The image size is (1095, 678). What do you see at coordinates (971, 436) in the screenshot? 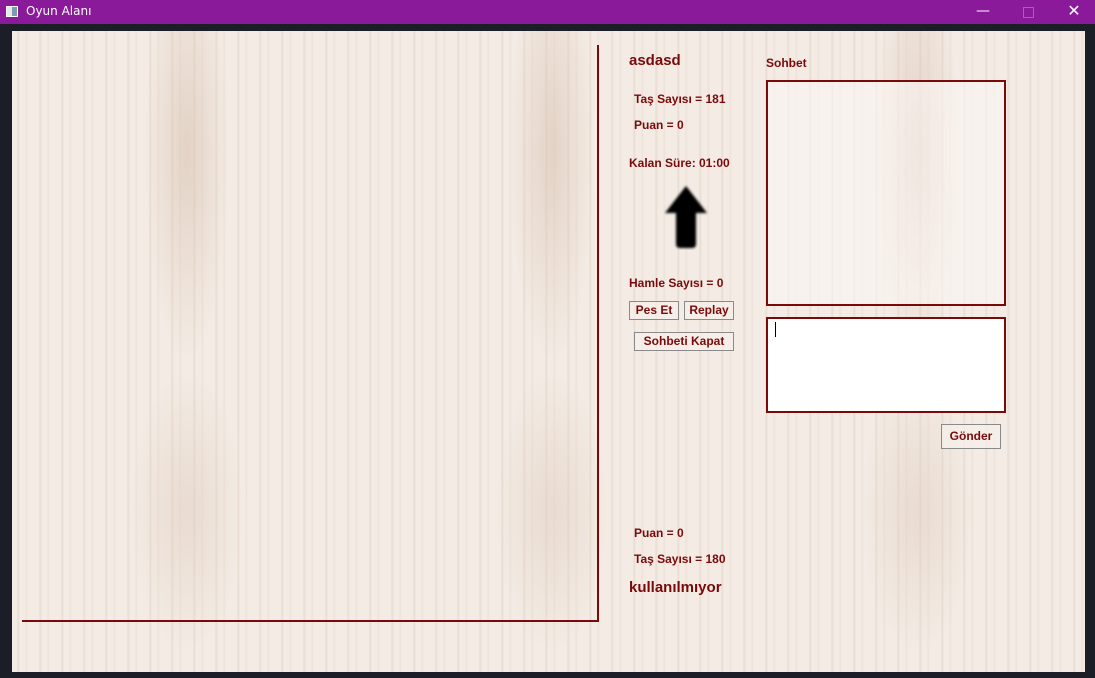
I see `send-button: Gönder` at bounding box center [971, 436].